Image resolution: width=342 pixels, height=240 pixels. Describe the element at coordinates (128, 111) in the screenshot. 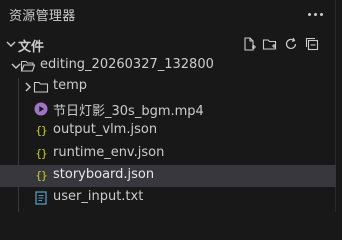

I see `tree-item-label: 节日灯影_30s_bgm.mp4` at that location.